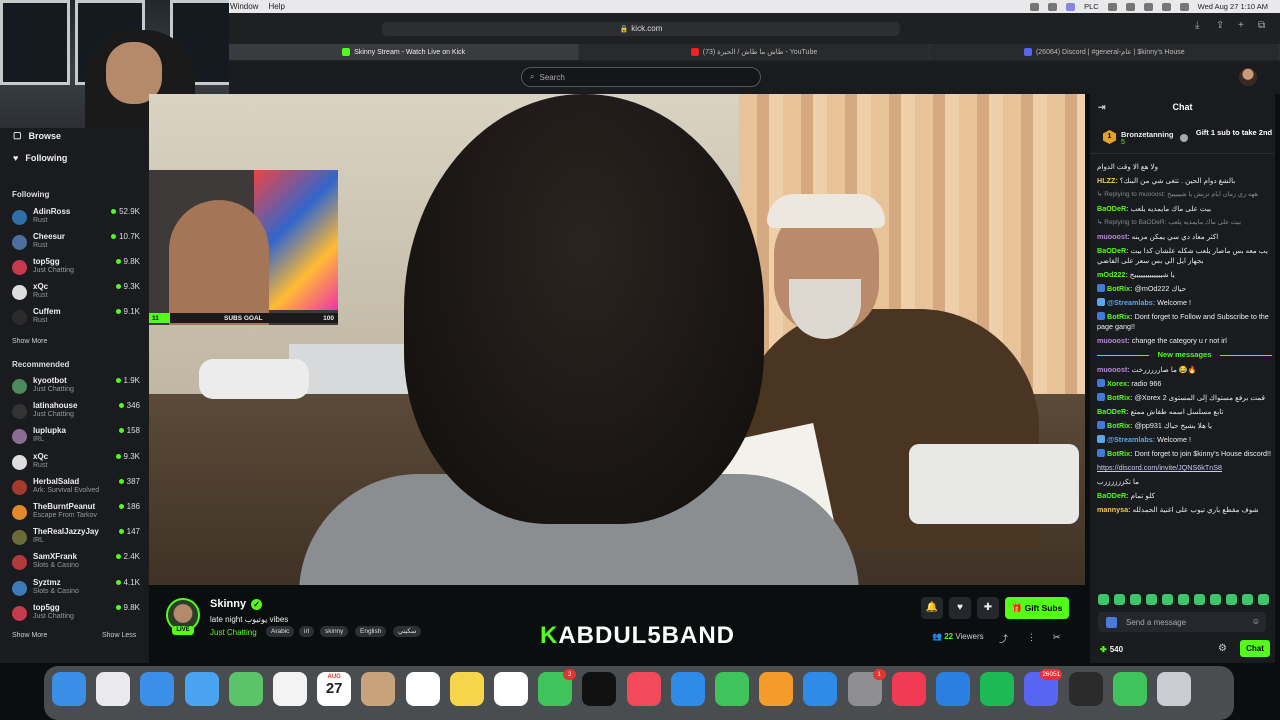  Describe the element at coordinates (932, 608) in the screenshot. I see `notification-bell-icon: 🔔` at that location.